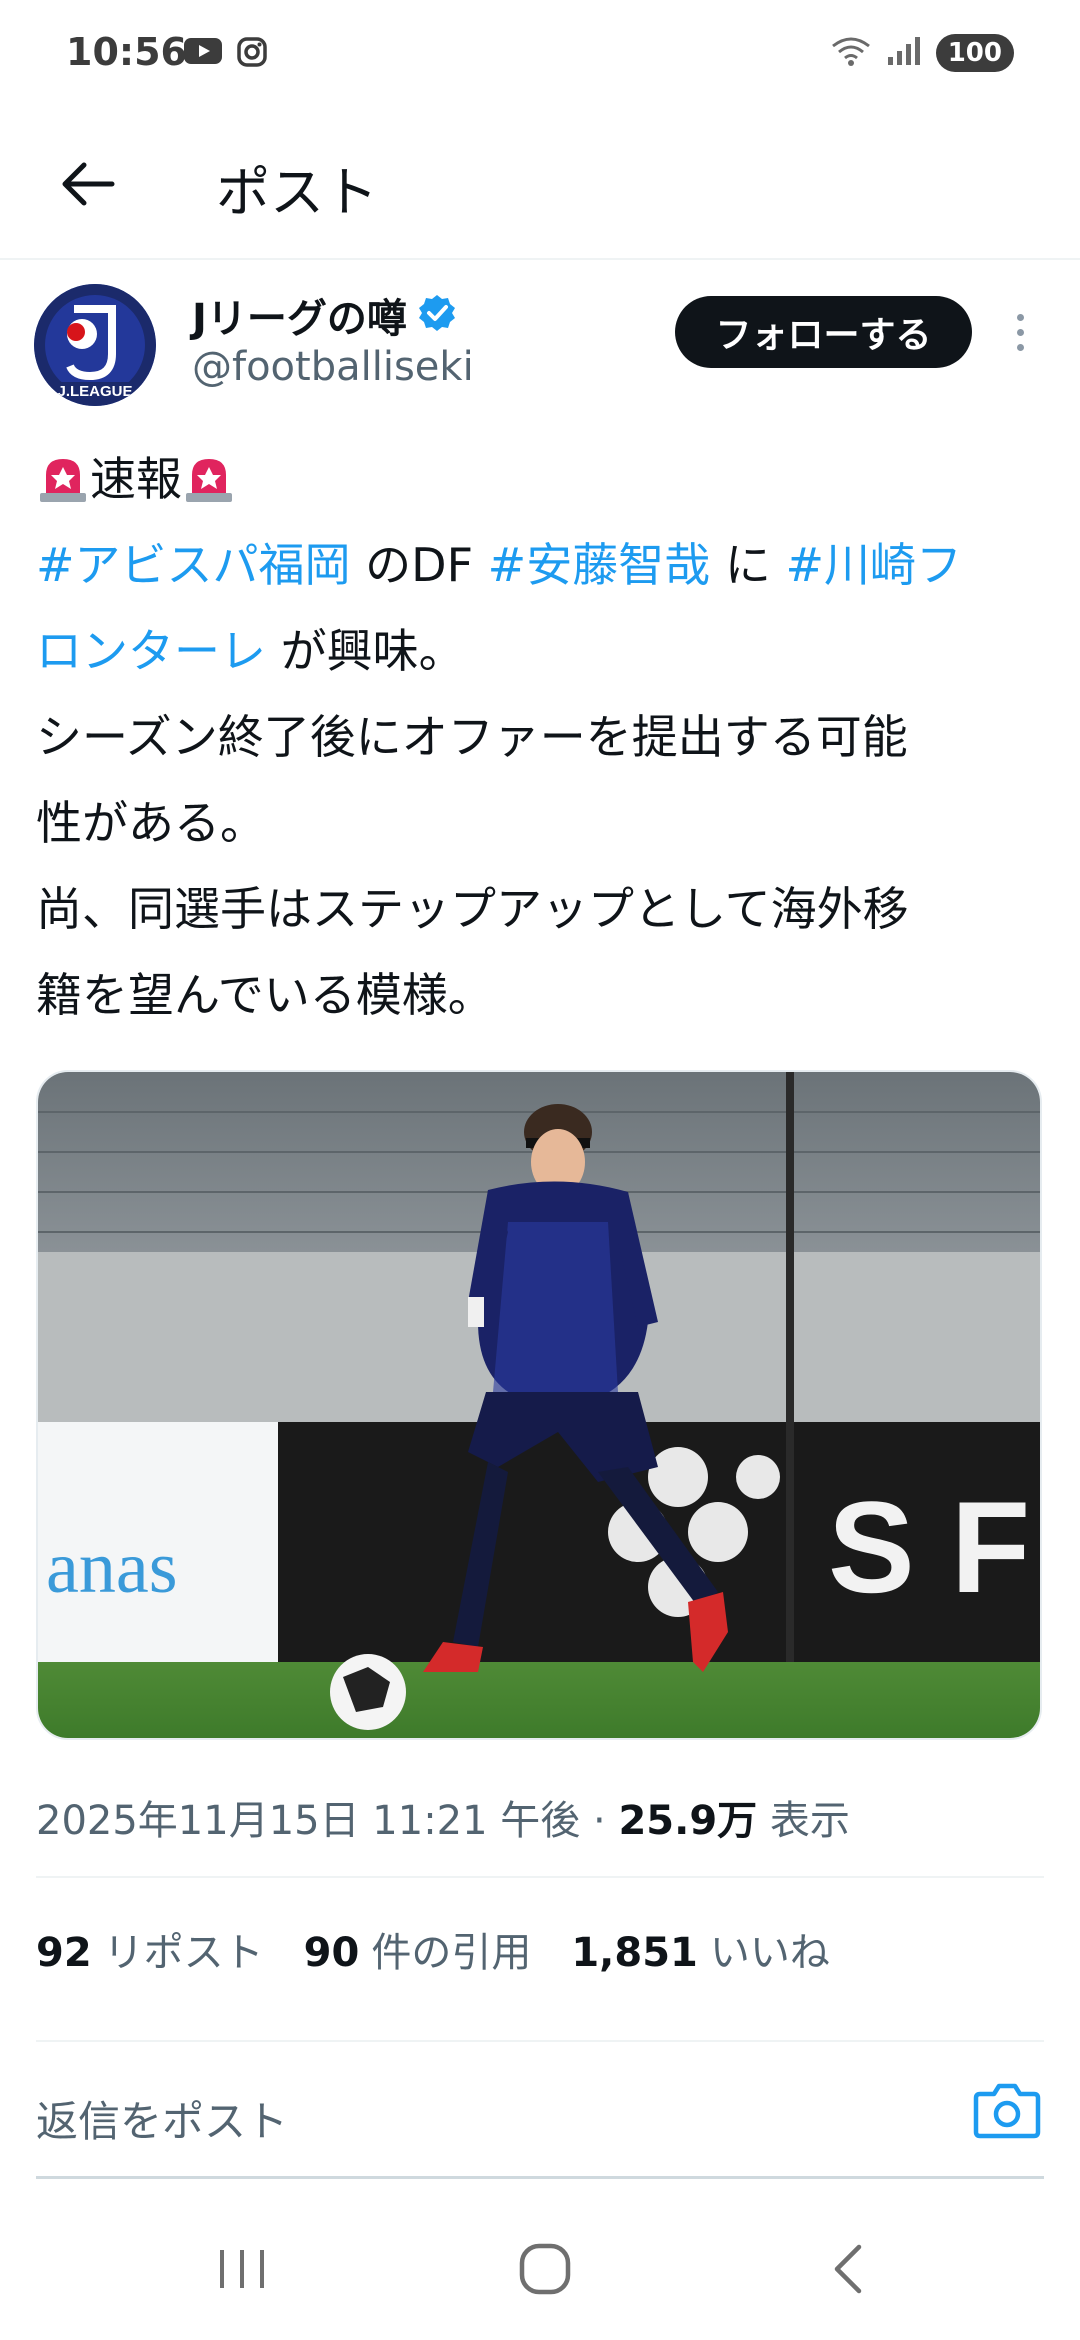  What do you see at coordinates (803, 1821) in the screenshot?
I see `views-label: 表示` at bounding box center [803, 1821].